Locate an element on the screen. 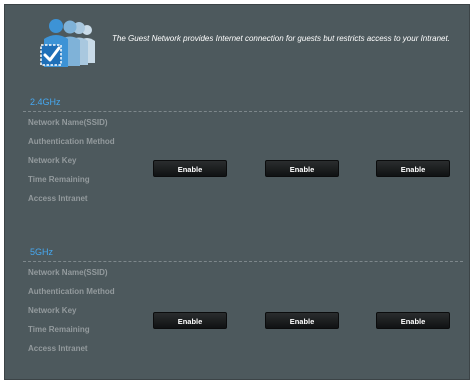 The height and width of the screenshot is (384, 476). band-title-2g: 2.4GHz is located at coordinates (45, 102).